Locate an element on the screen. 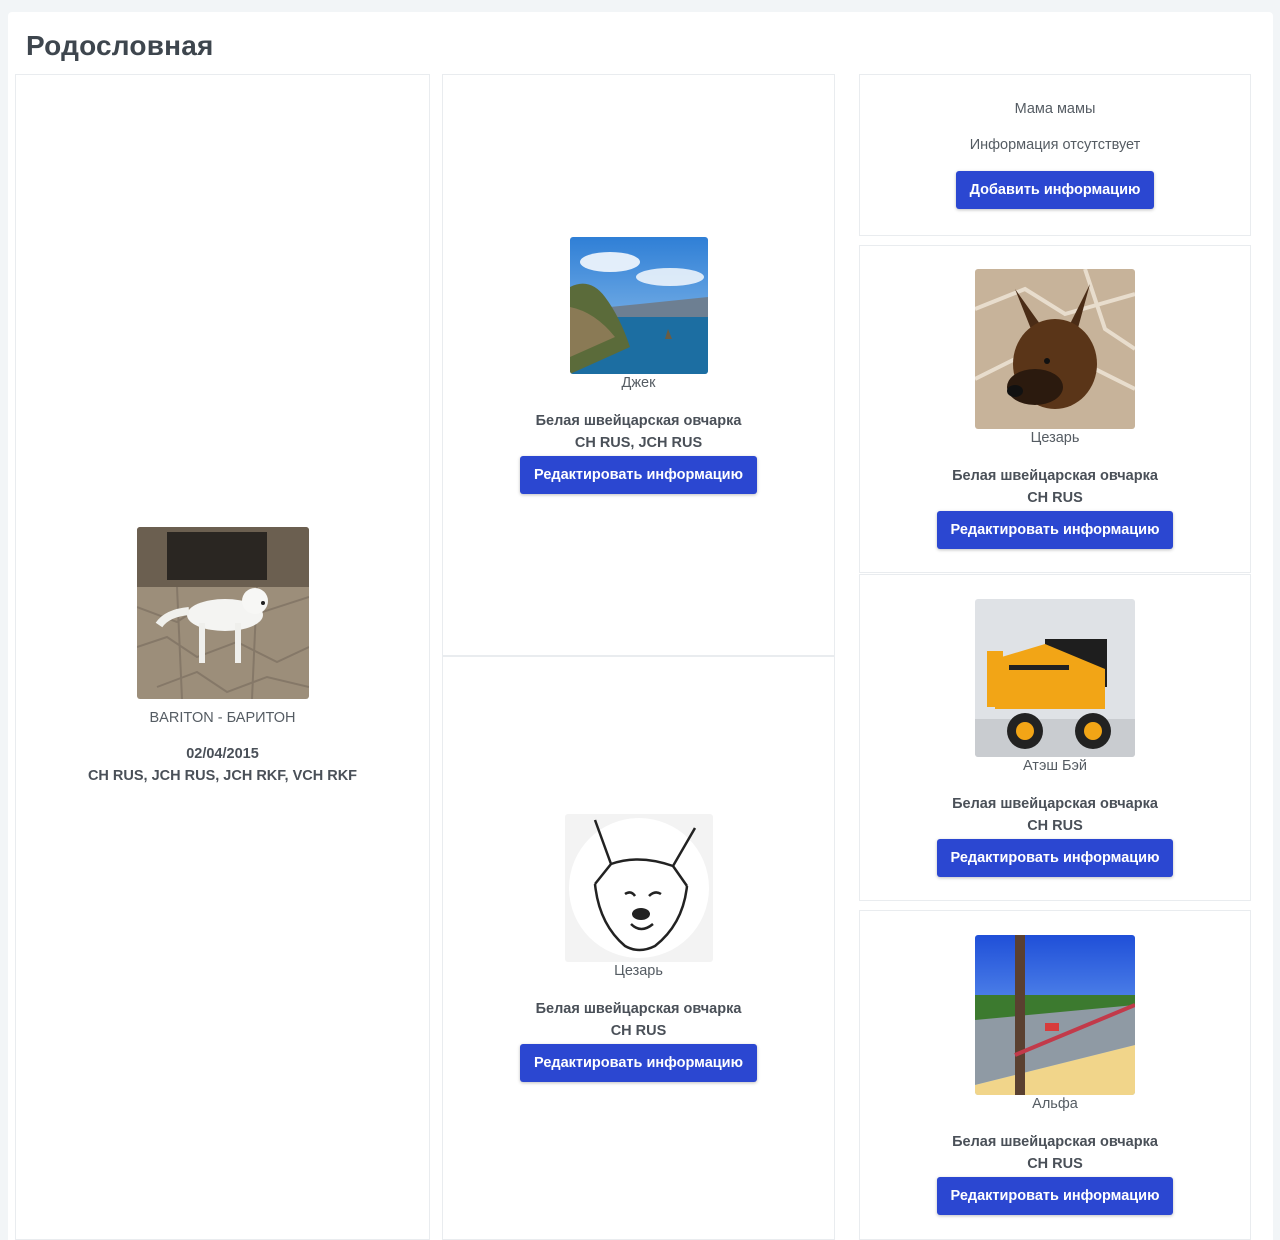 Image resolution: width=1280 pixels, height=1240 pixels. page-title: Родословная is located at coordinates (120, 45).